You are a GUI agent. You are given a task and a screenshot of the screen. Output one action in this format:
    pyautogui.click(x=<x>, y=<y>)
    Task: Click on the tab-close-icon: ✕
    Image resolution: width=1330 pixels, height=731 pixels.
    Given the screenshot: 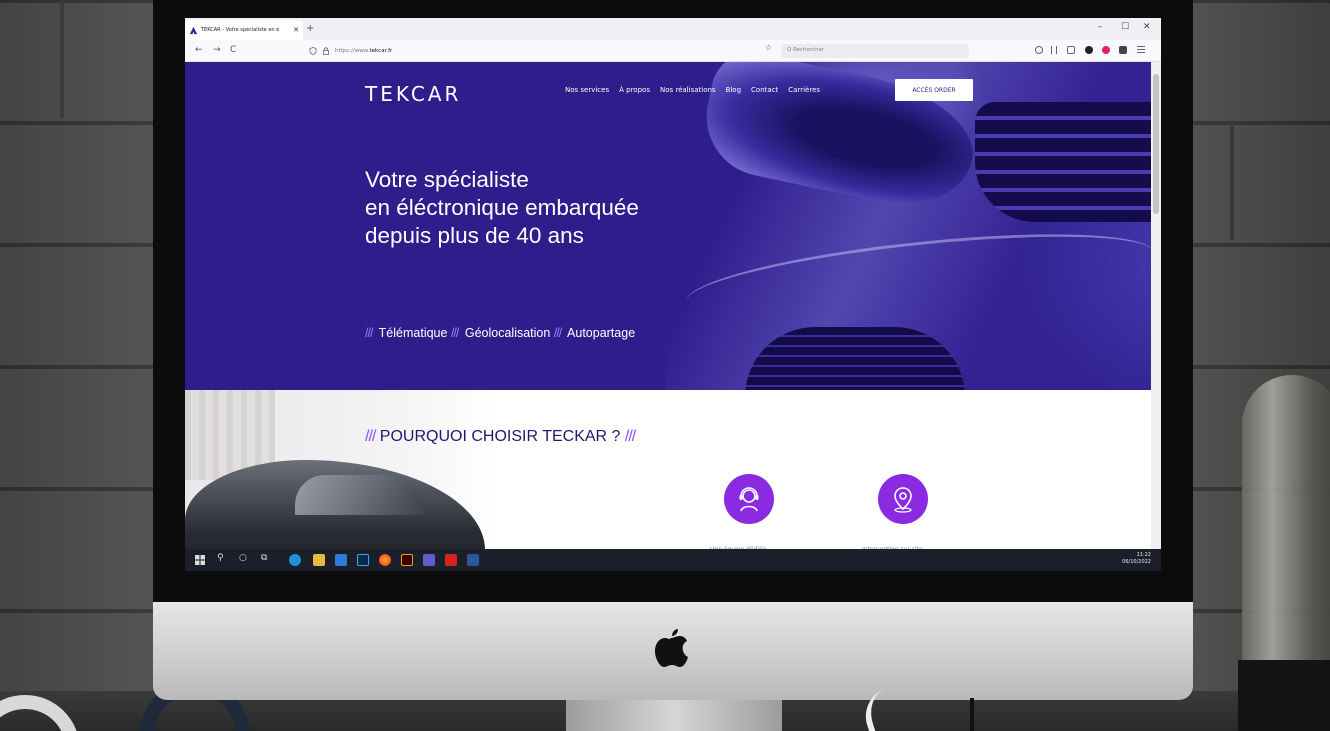 What is the action you would take?
    pyautogui.click(x=296, y=30)
    